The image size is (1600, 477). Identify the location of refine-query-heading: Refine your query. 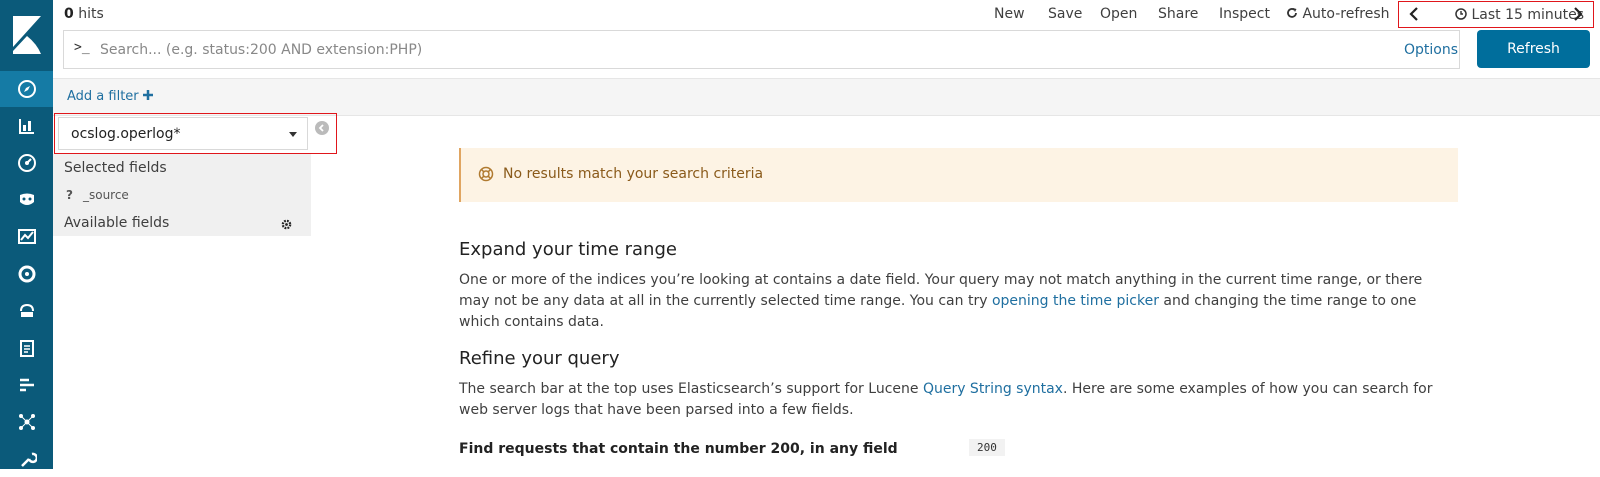
(539, 358).